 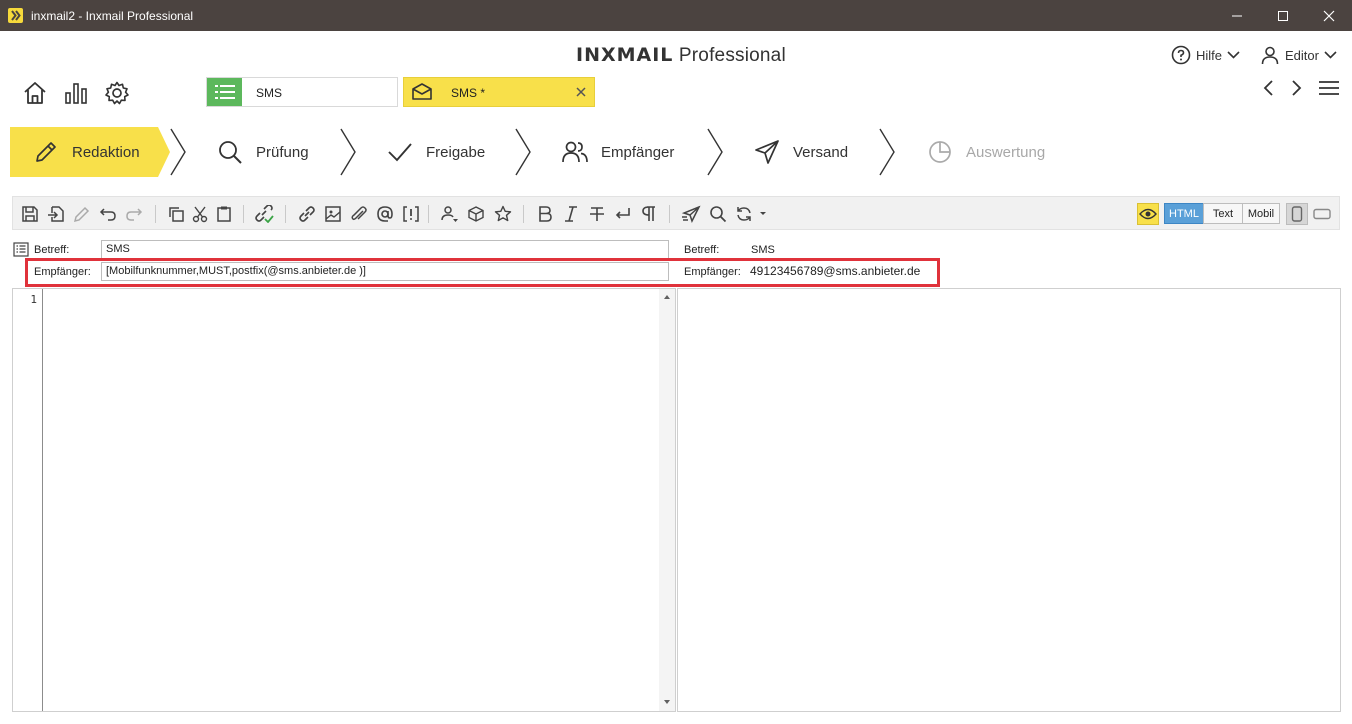 What do you see at coordinates (86, 152) in the screenshot?
I see `step-redaktion: Redaktion` at bounding box center [86, 152].